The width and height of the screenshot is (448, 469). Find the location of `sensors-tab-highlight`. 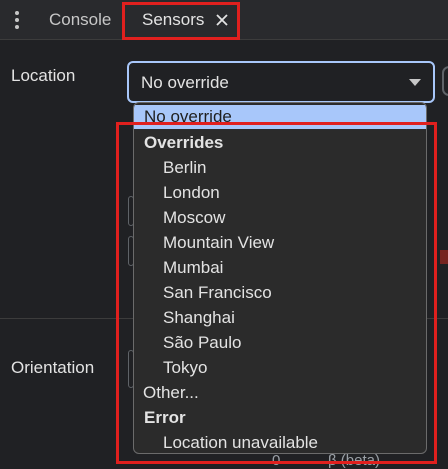

sensors-tab-highlight is located at coordinates (181, 21).